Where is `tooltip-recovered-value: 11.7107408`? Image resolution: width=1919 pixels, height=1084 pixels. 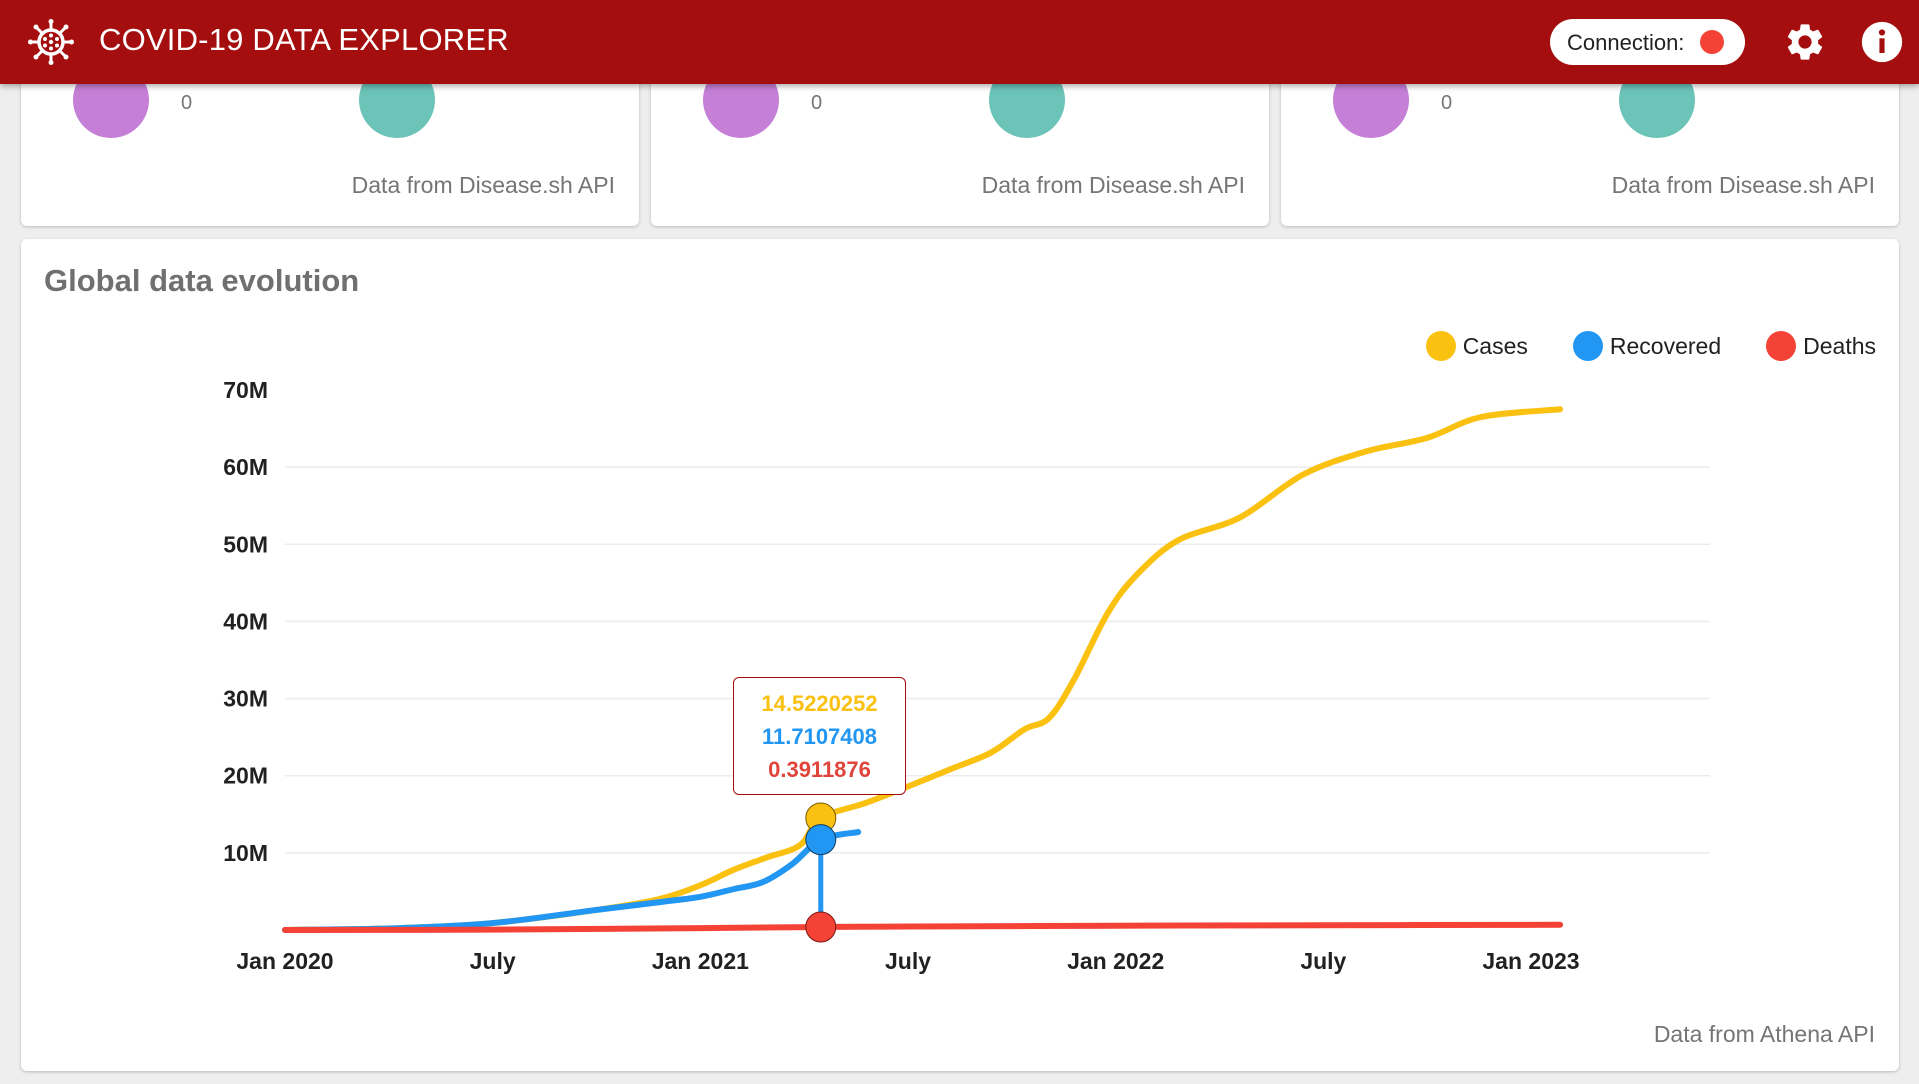
tooltip-recovered-value: 11.7107408 is located at coordinates (819, 736).